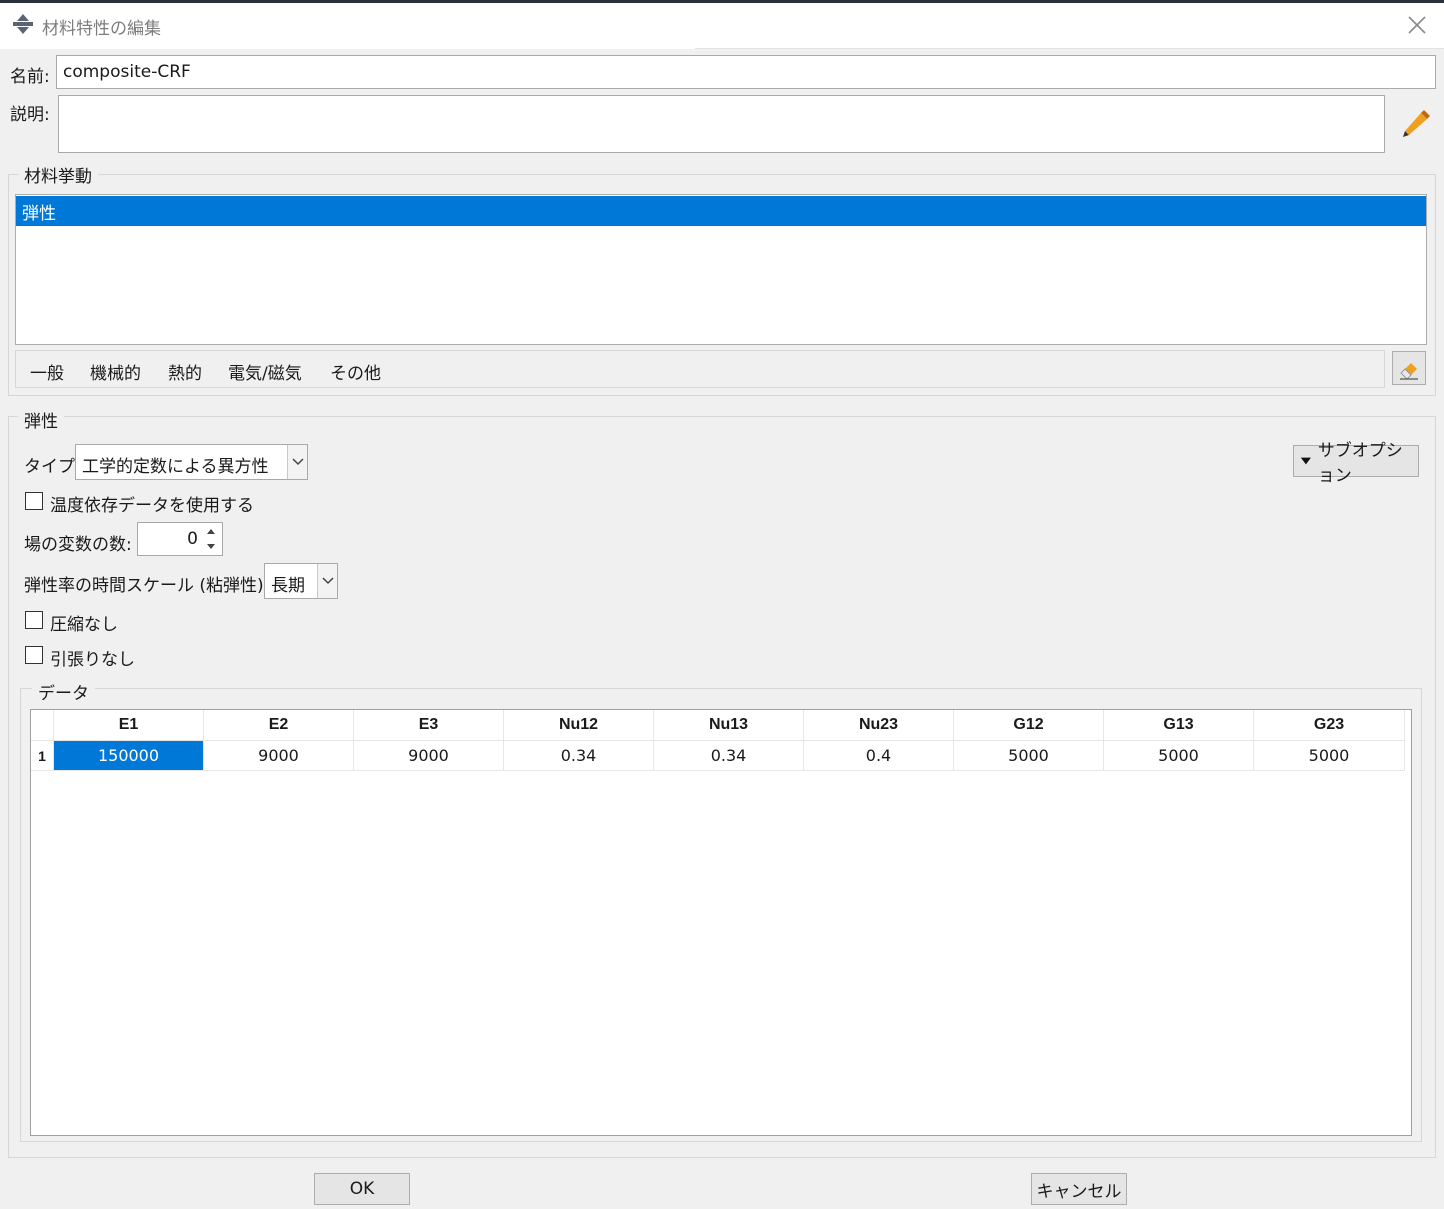  Describe the element at coordinates (58, 174) in the screenshot. I see `behavior-group-title: 材料挙動` at that location.